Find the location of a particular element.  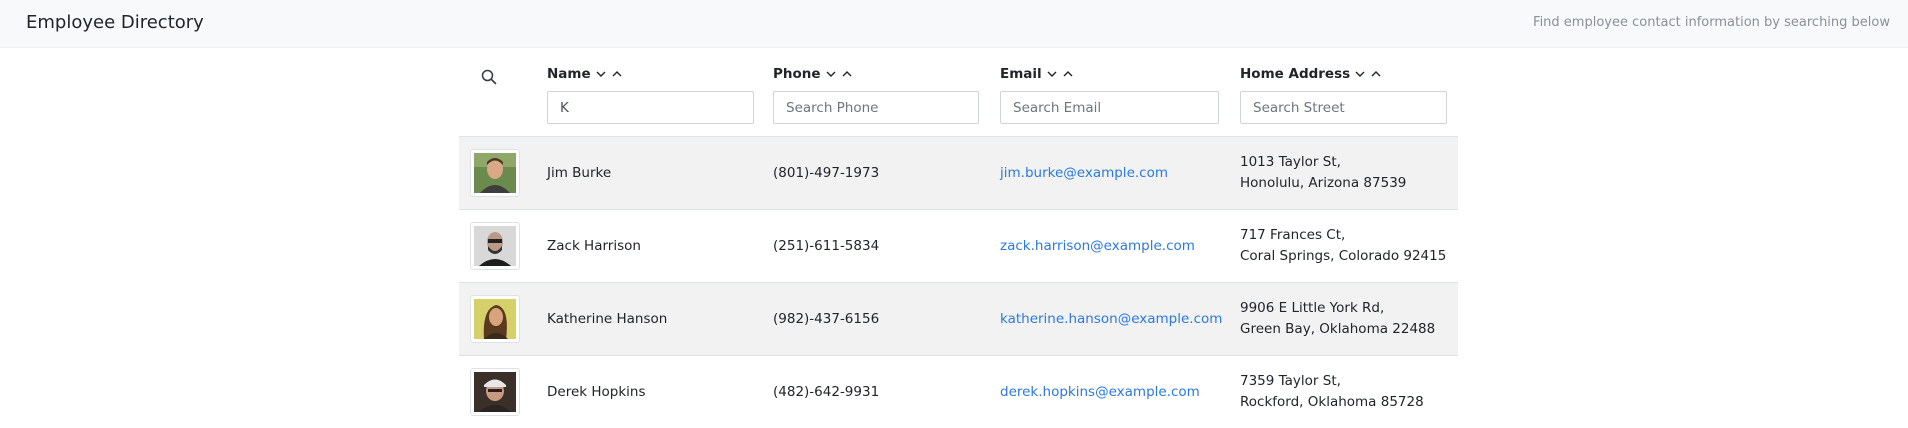

employee-name: Zack Harrison is located at coordinates (594, 246).